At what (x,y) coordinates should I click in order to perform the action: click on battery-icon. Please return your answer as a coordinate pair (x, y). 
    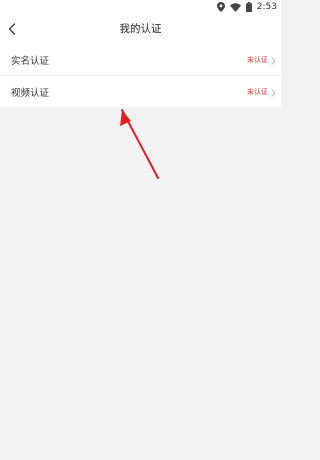
    Looking at the image, I should click on (248, 7).